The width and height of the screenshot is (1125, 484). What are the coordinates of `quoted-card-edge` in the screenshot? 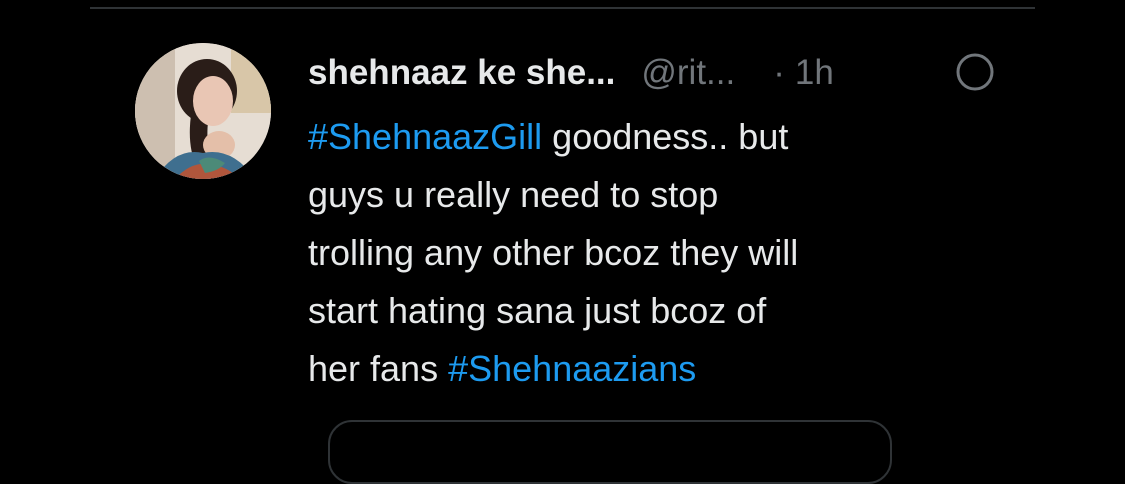 It's located at (610, 452).